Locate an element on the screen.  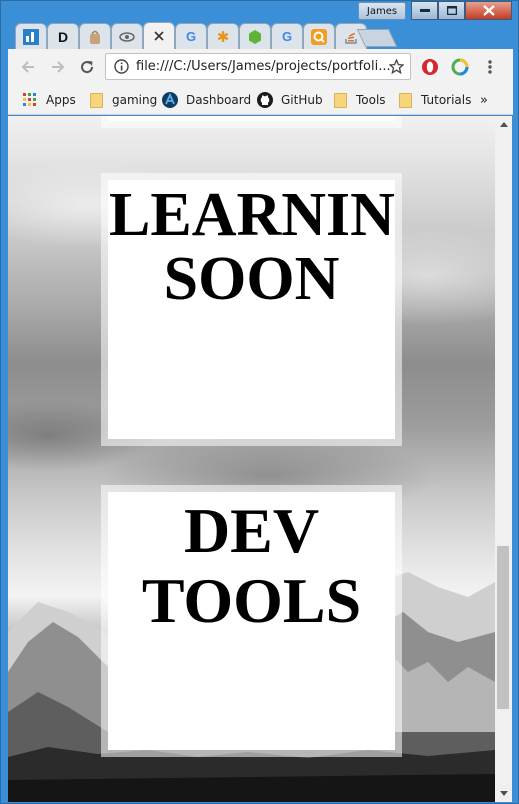
bookmark-gaming: gaming is located at coordinates (122, 100).